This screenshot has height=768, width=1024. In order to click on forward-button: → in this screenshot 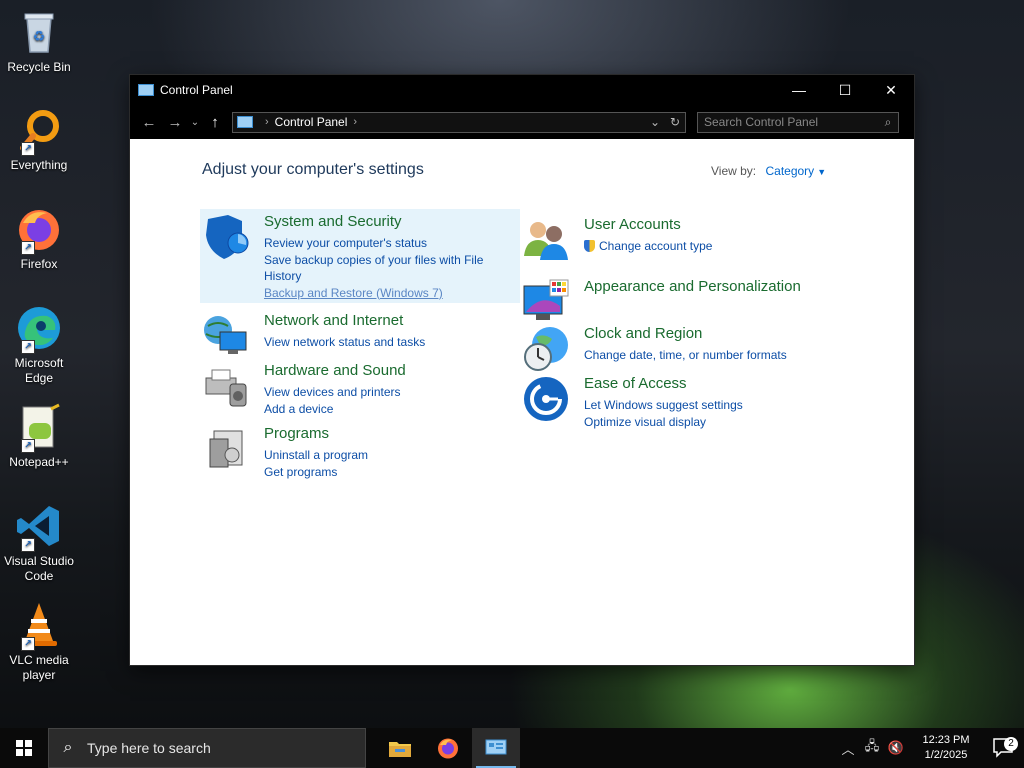, I will do `click(175, 122)`.